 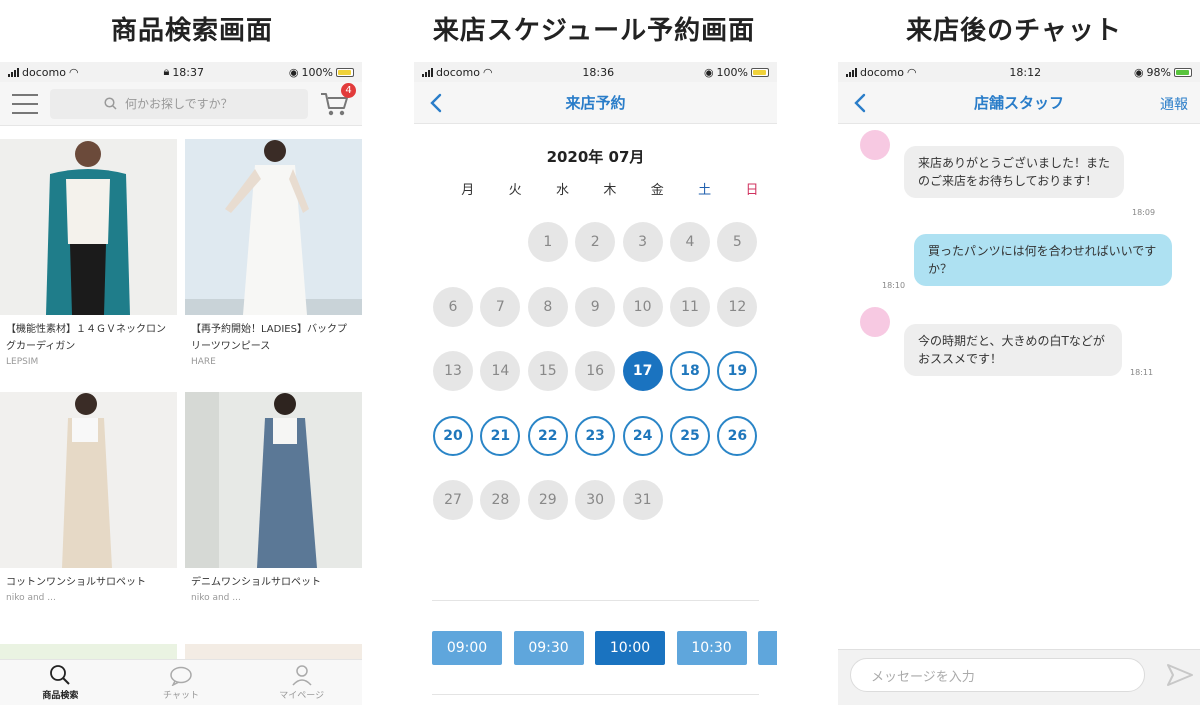 I want to click on calendar-day: 24, so click(x=642, y=435).